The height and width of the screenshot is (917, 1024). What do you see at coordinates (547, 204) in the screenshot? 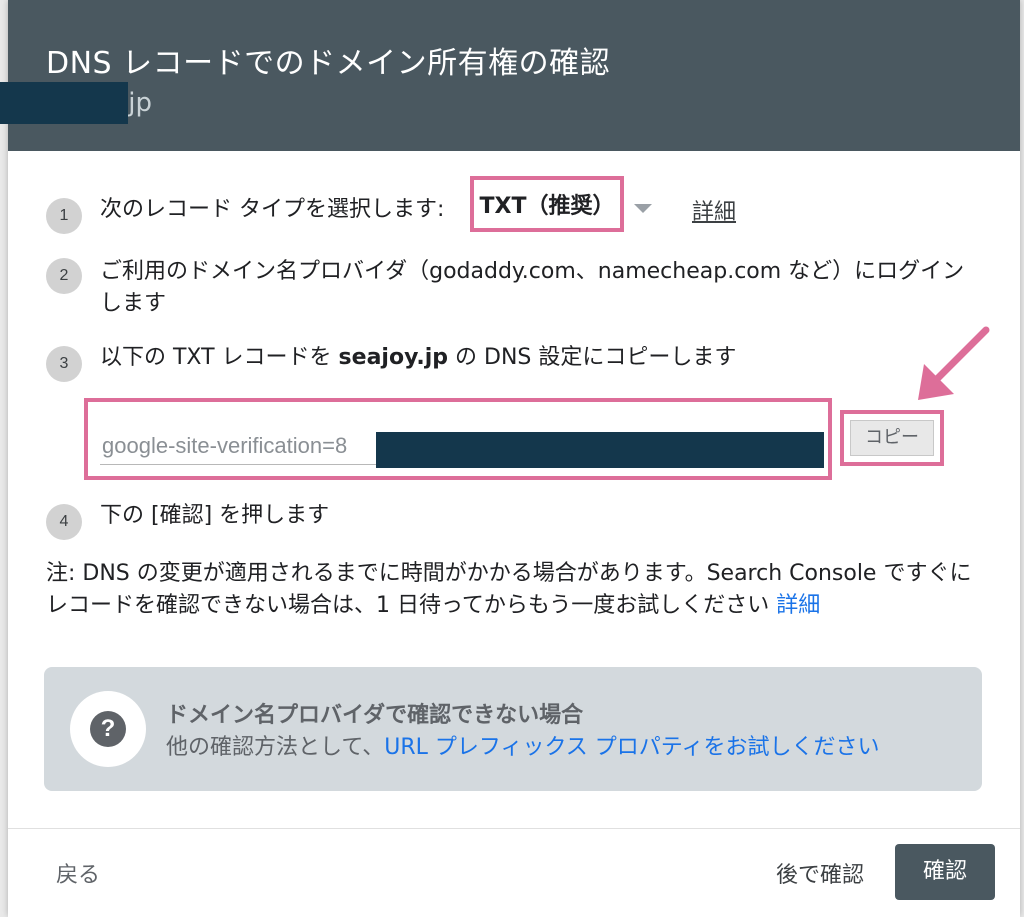
I see `record-type-select: TXT（推奨）` at bounding box center [547, 204].